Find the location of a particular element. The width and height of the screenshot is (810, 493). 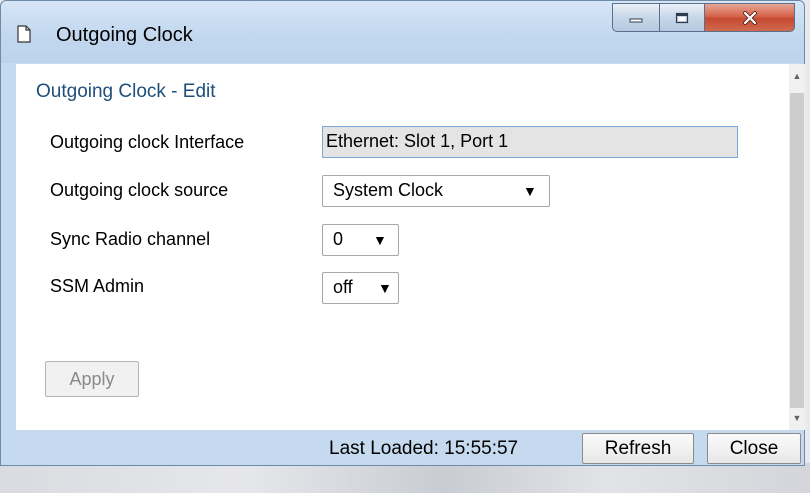

refresh-button: Refresh is located at coordinates (638, 448).